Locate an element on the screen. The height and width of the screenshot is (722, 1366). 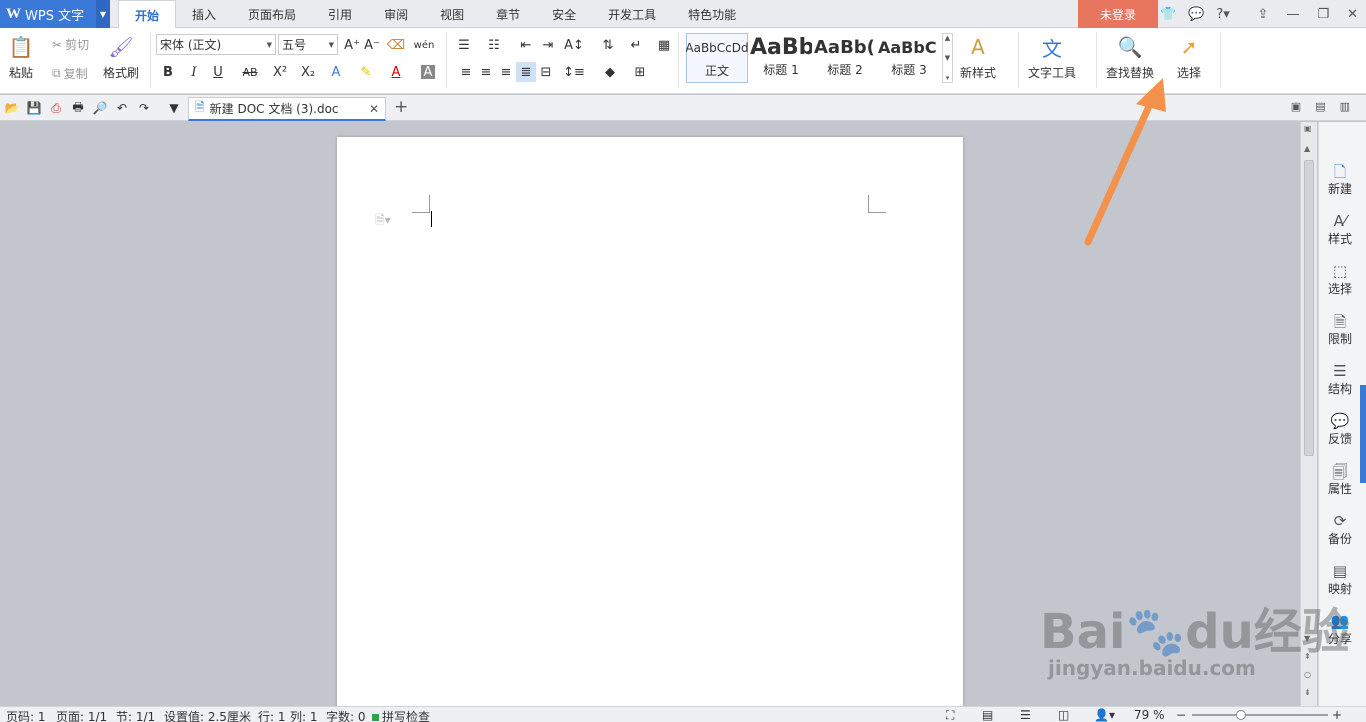
tab-review: 审阅 is located at coordinates (396, 14).